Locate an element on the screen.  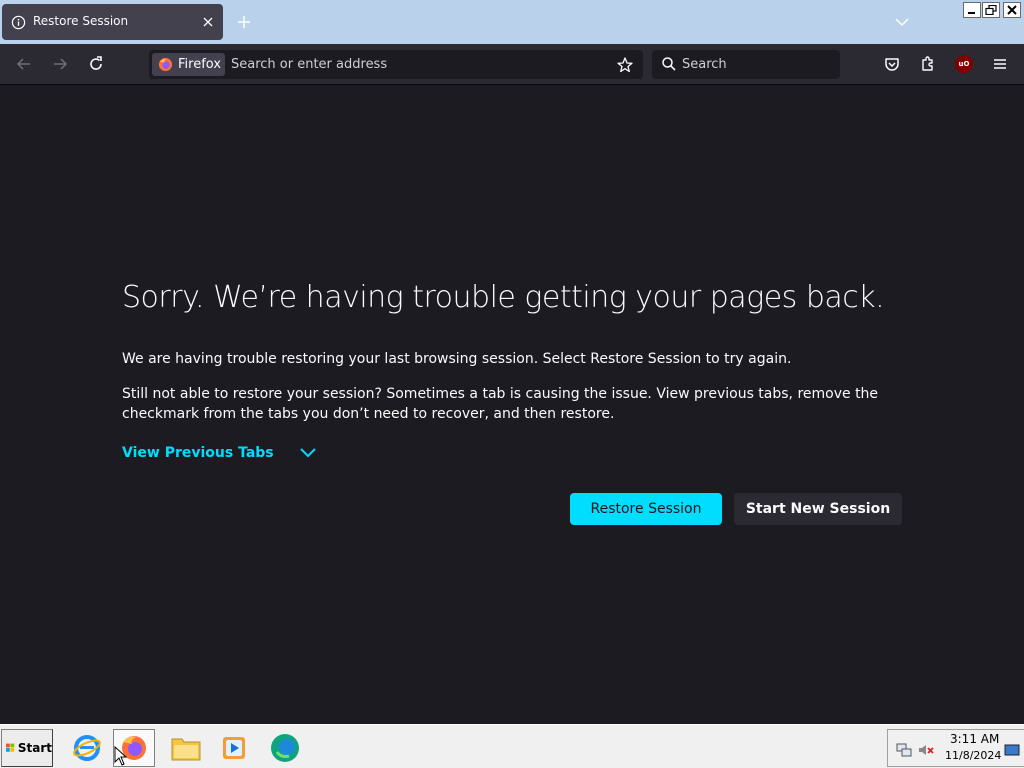
pocket-icon is located at coordinates (892, 64).